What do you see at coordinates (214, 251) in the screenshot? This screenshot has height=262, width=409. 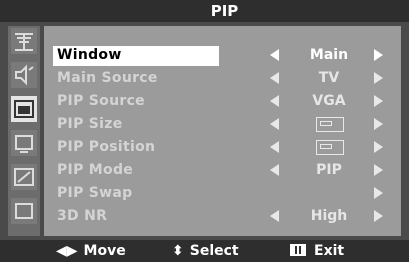 I see `select-label: Select` at bounding box center [214, 251].